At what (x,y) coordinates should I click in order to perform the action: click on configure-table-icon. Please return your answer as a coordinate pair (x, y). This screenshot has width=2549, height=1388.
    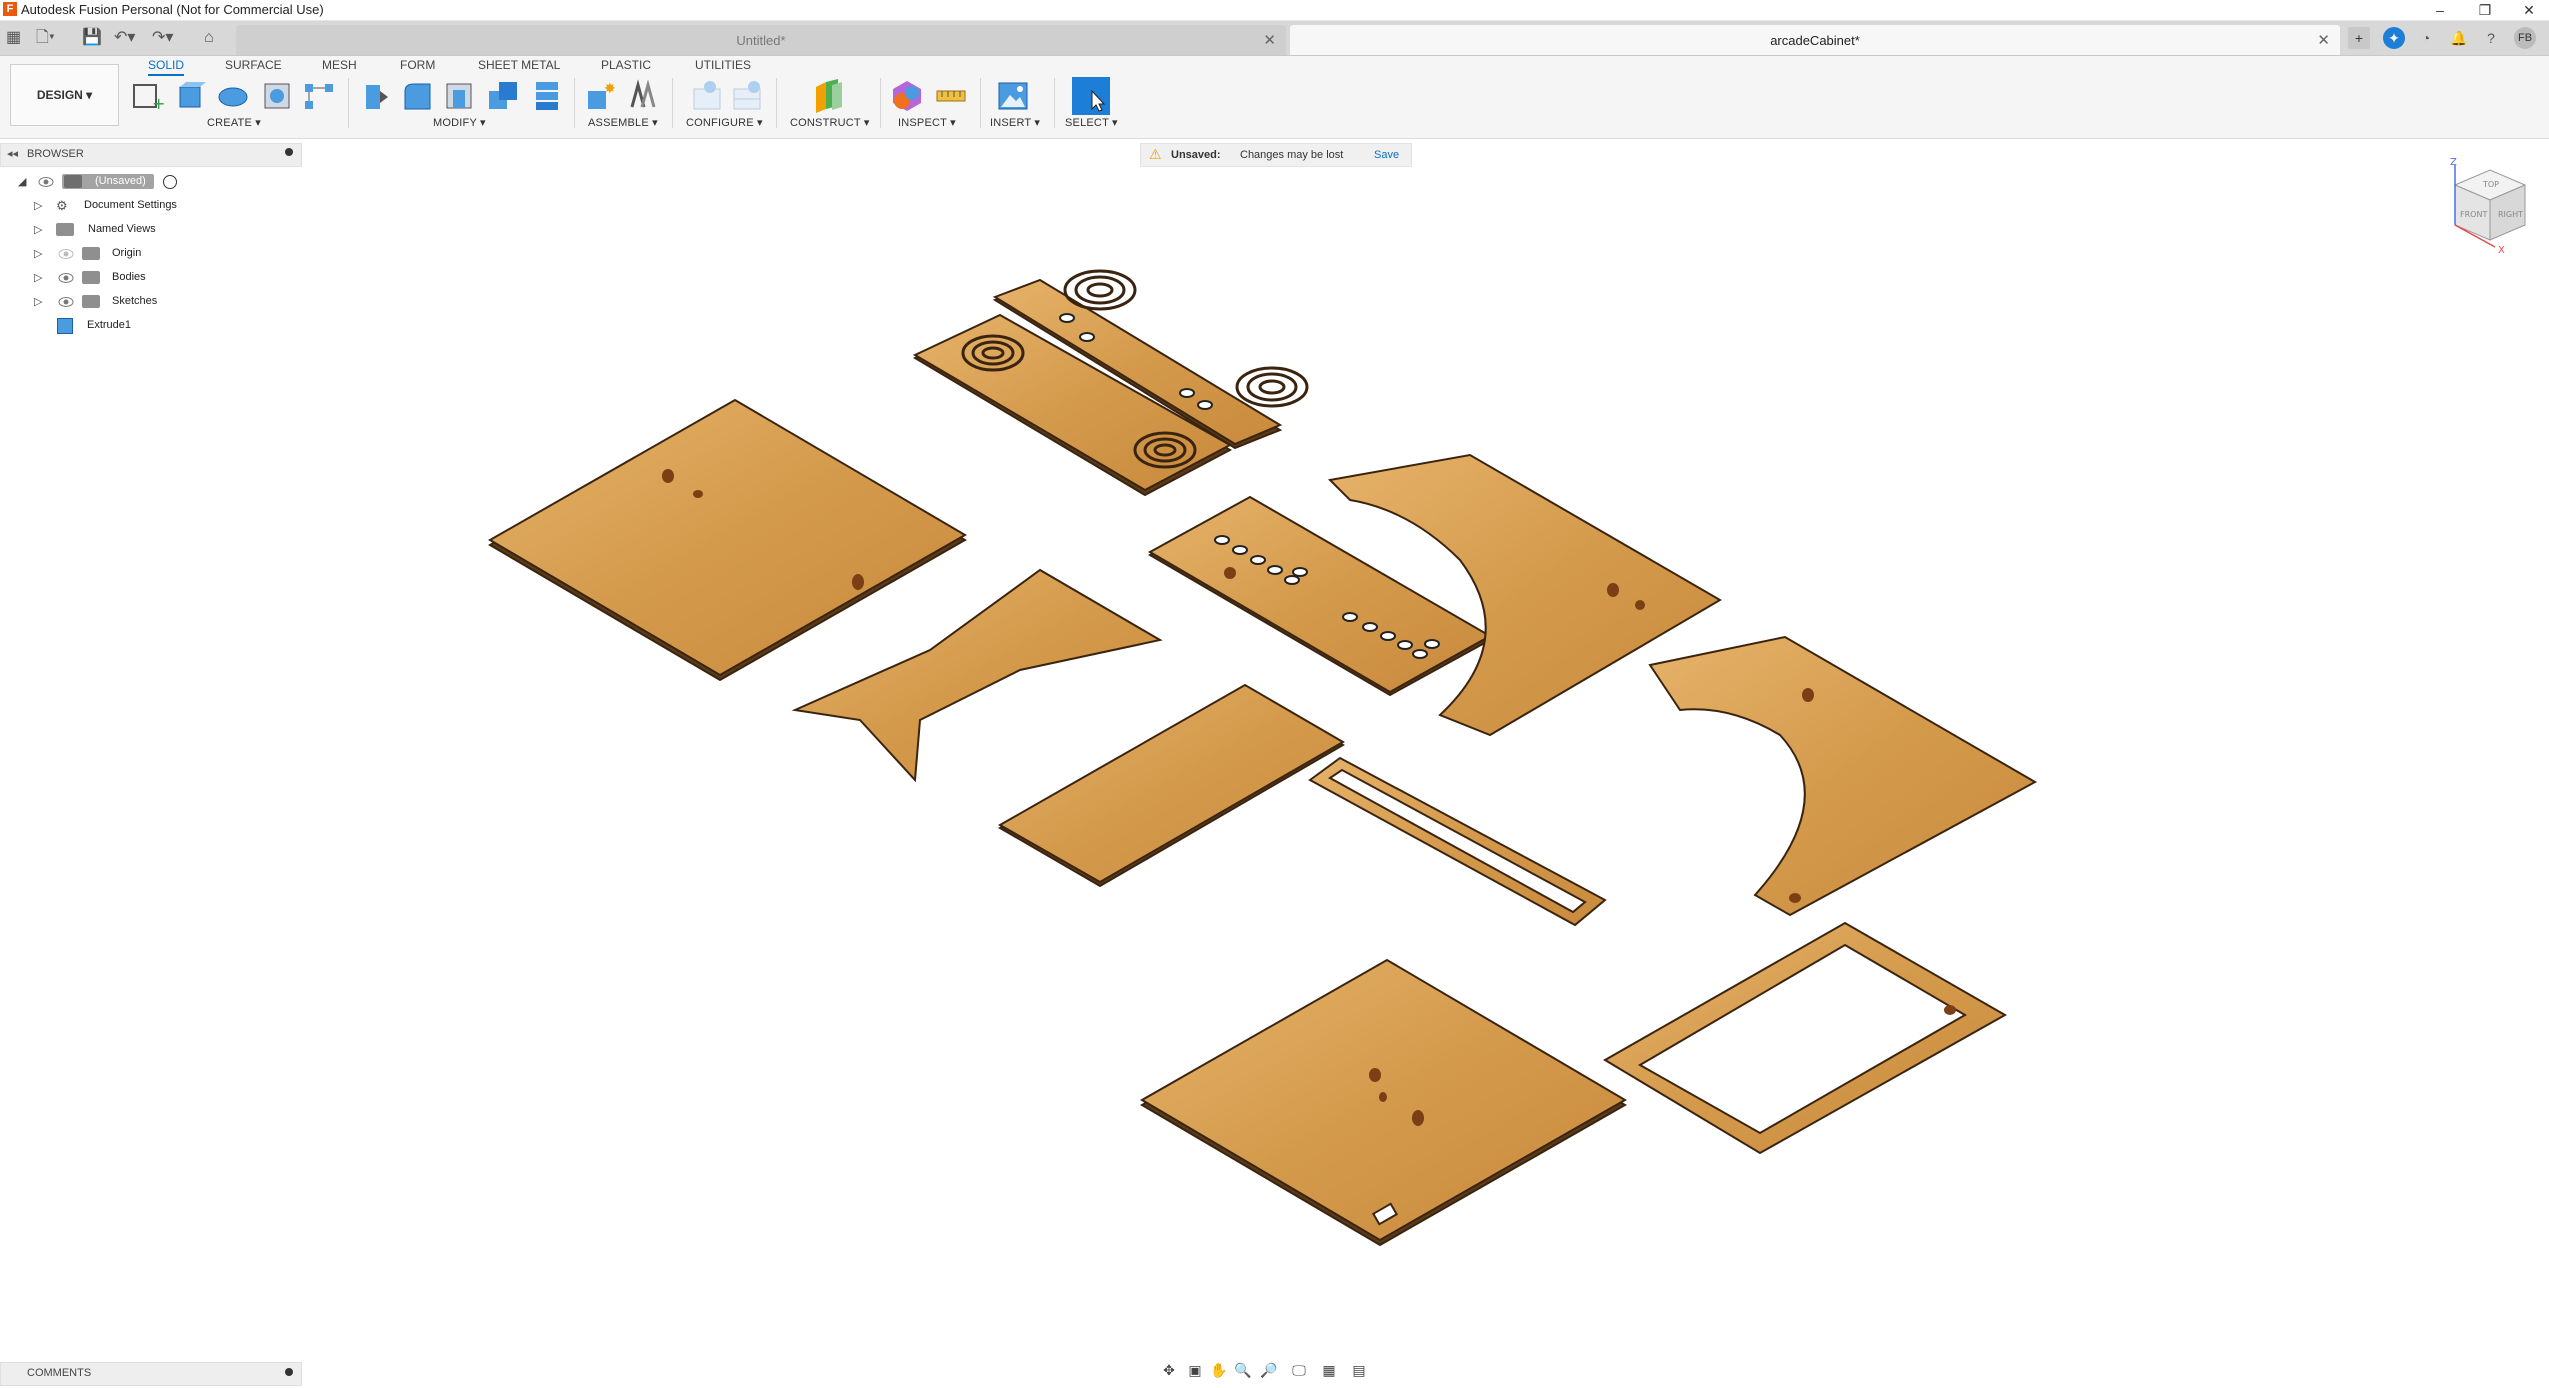
    Looking at the image, I should click on (747, 96).